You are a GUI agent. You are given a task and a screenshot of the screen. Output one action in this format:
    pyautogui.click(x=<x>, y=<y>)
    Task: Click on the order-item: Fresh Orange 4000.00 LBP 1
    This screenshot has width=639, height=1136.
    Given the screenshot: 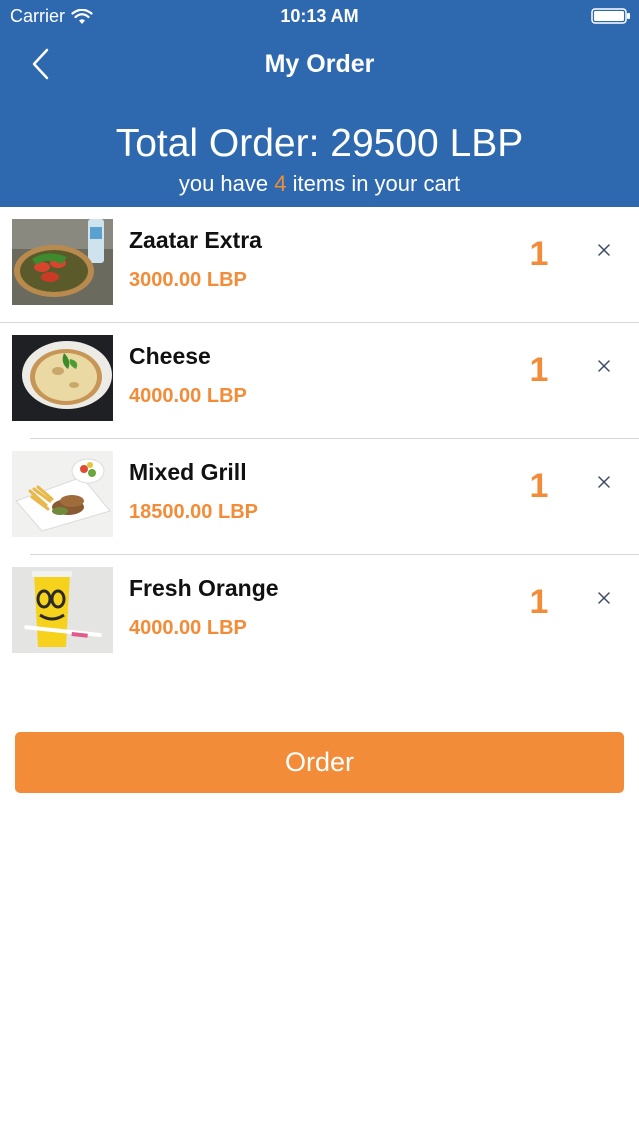 What is the action you would take?
    pyautogui.click(x=319, y=613)
    